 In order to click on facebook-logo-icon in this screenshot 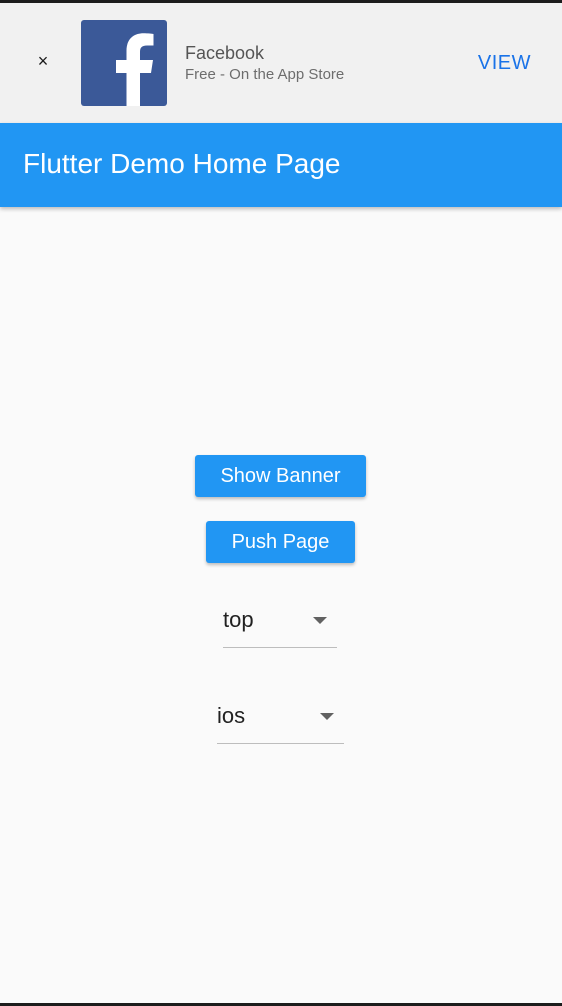, I will do `click(124, 63)`.